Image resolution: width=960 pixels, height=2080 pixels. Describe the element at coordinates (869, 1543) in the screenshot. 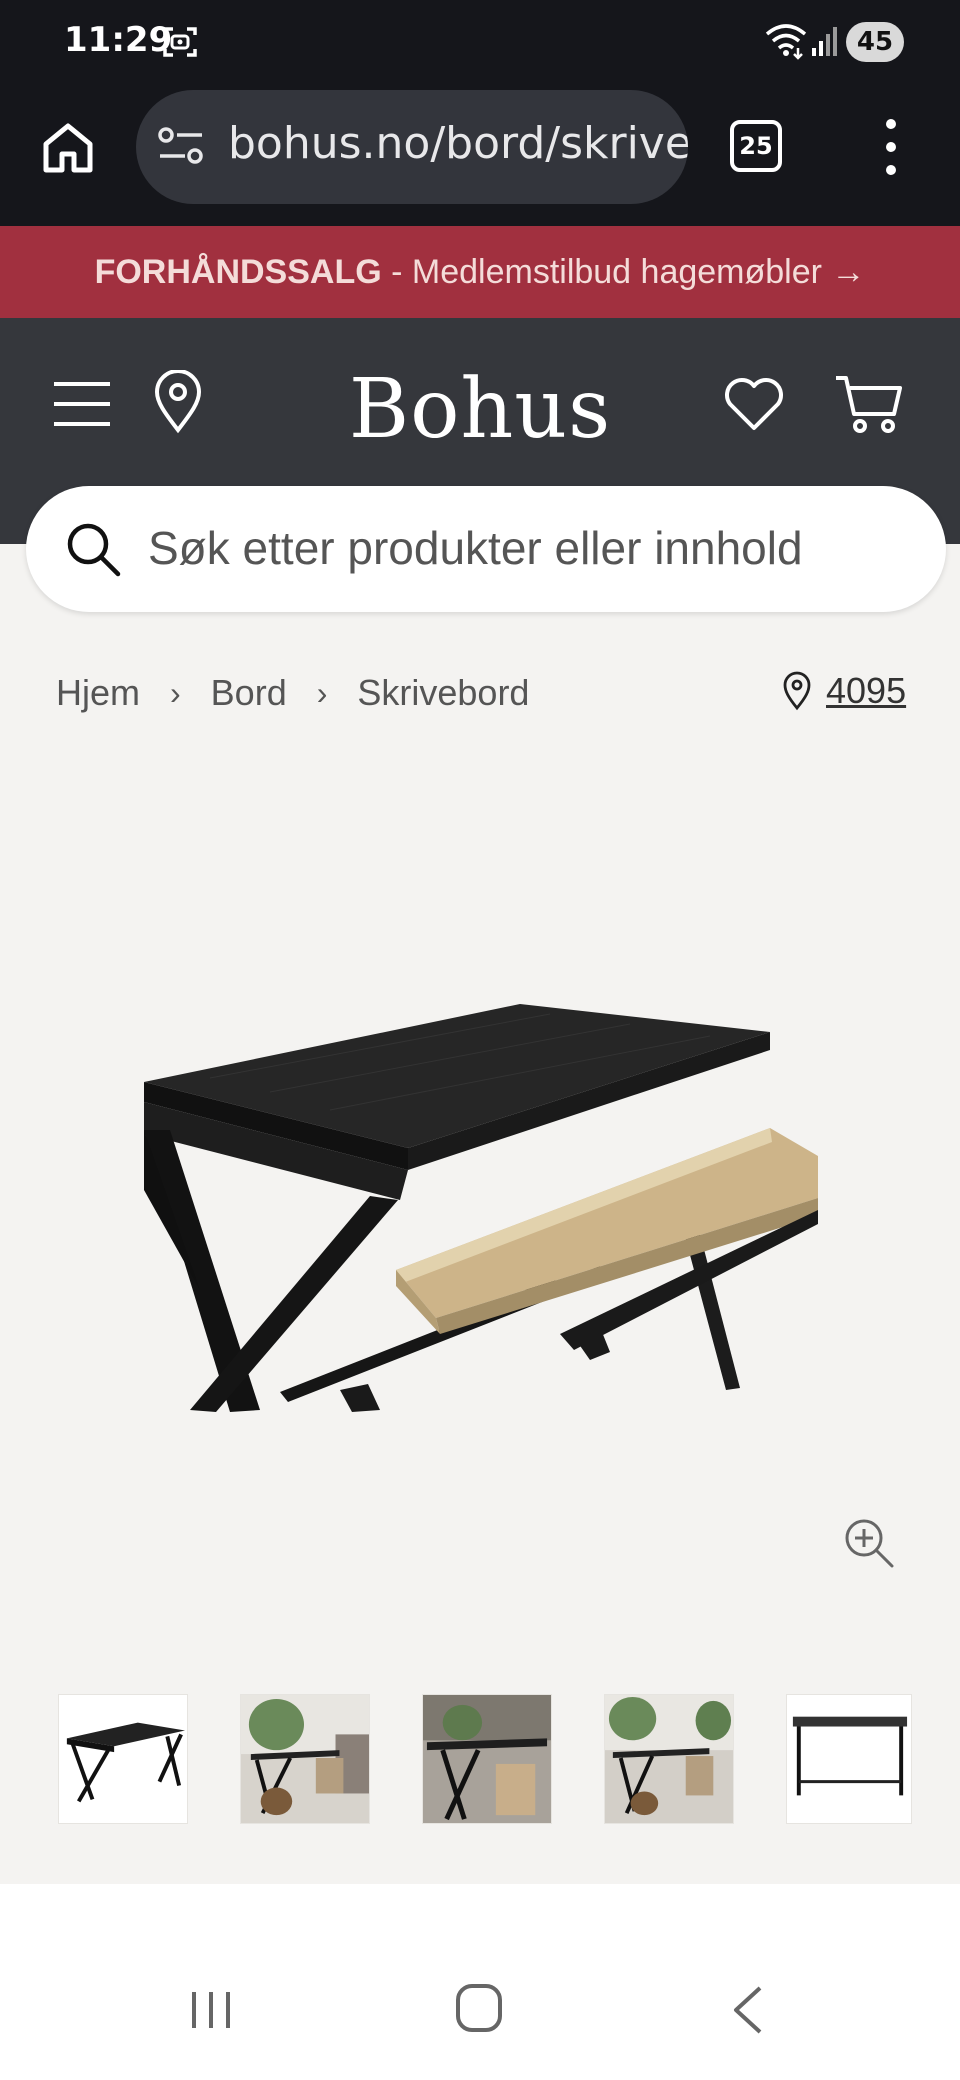

I see `zoom-in-icon` at that location.